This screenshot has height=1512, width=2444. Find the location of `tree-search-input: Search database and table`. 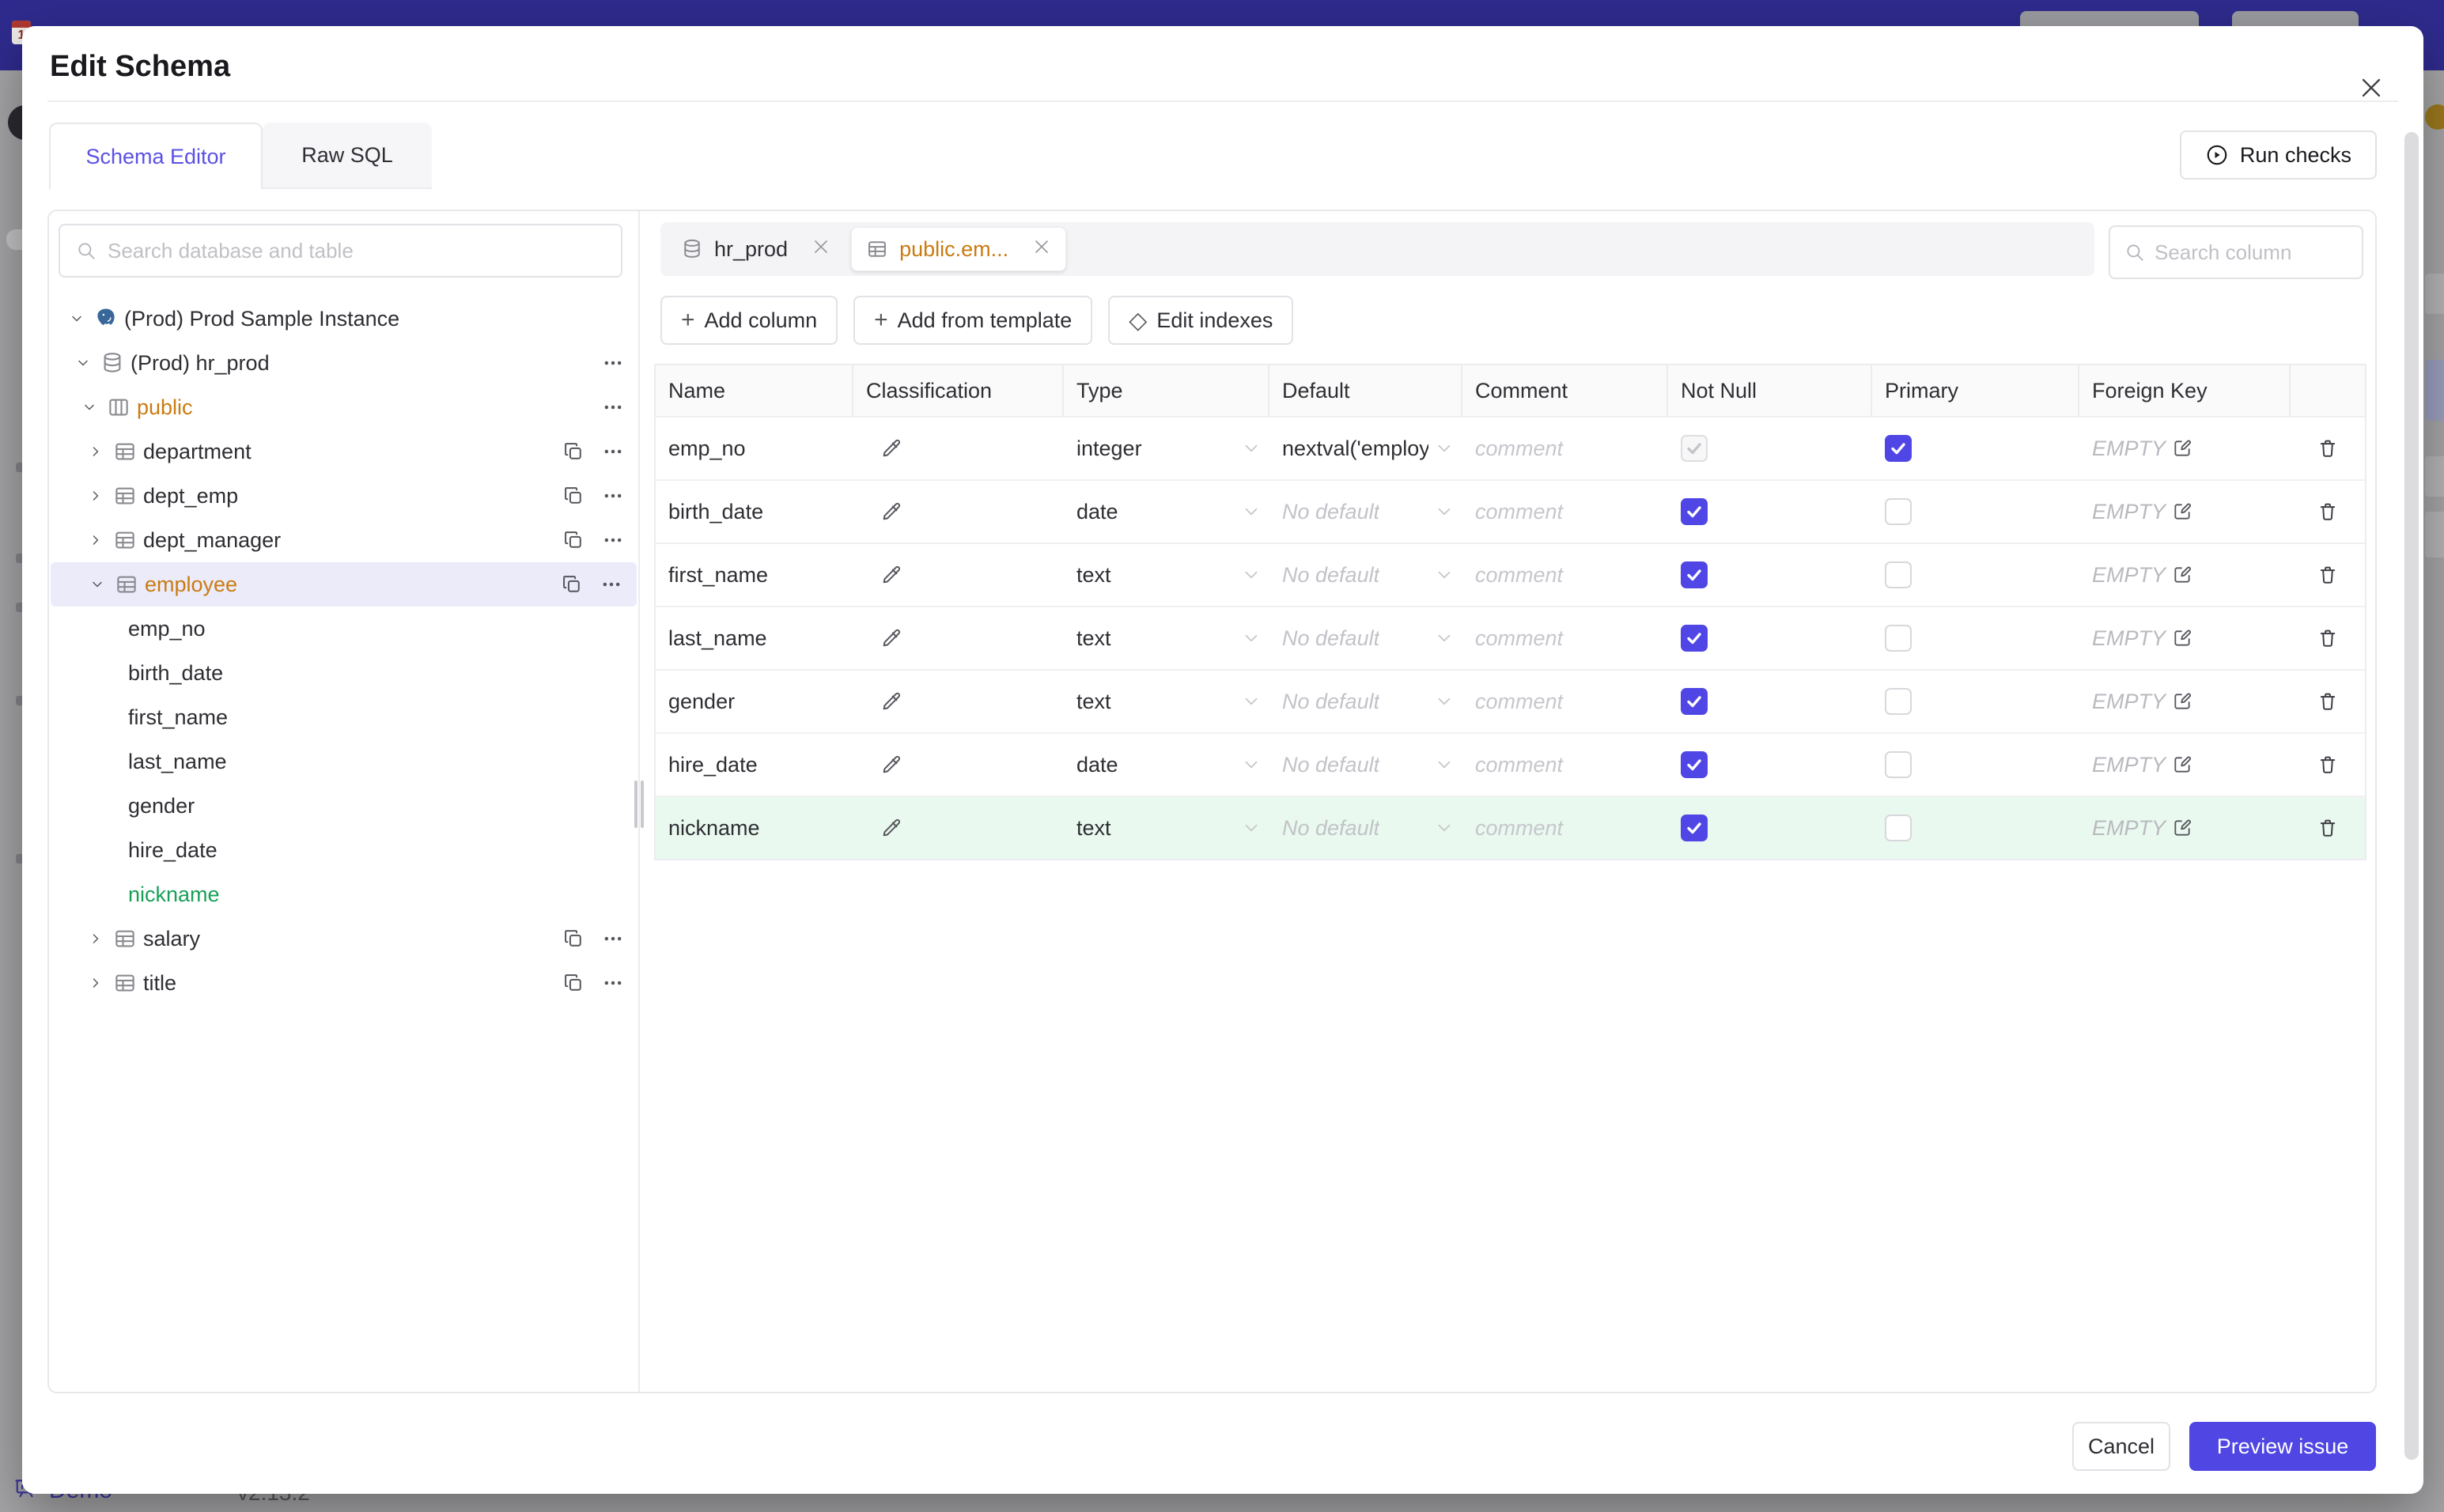

tree-search-input: Search database and table is located at coordinates (340, 251).